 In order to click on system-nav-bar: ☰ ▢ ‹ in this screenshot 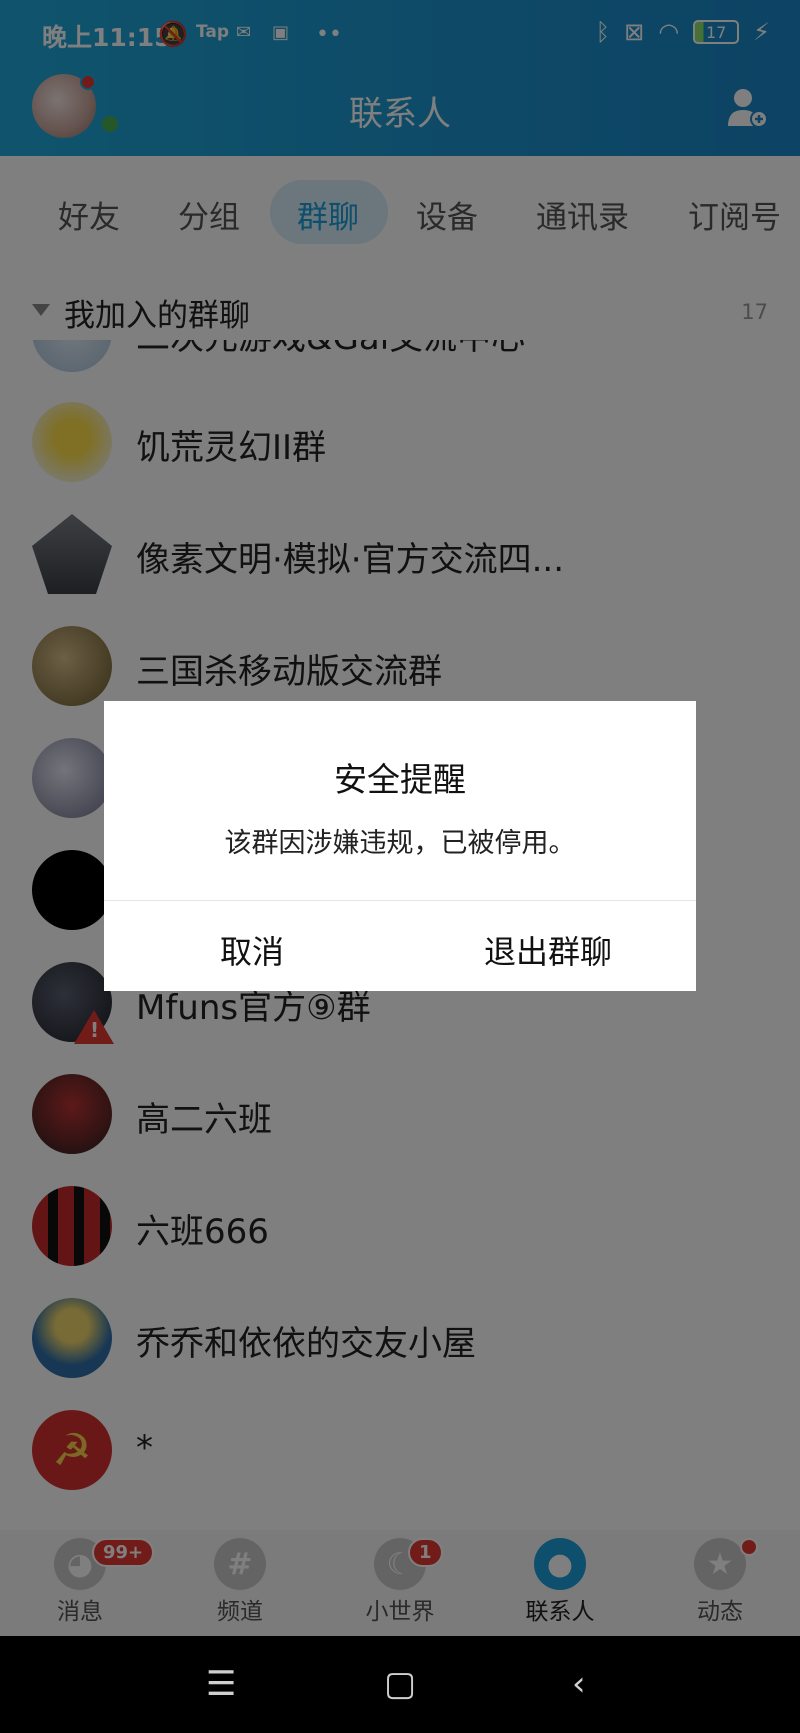, I will do `click(400, 1684)`.